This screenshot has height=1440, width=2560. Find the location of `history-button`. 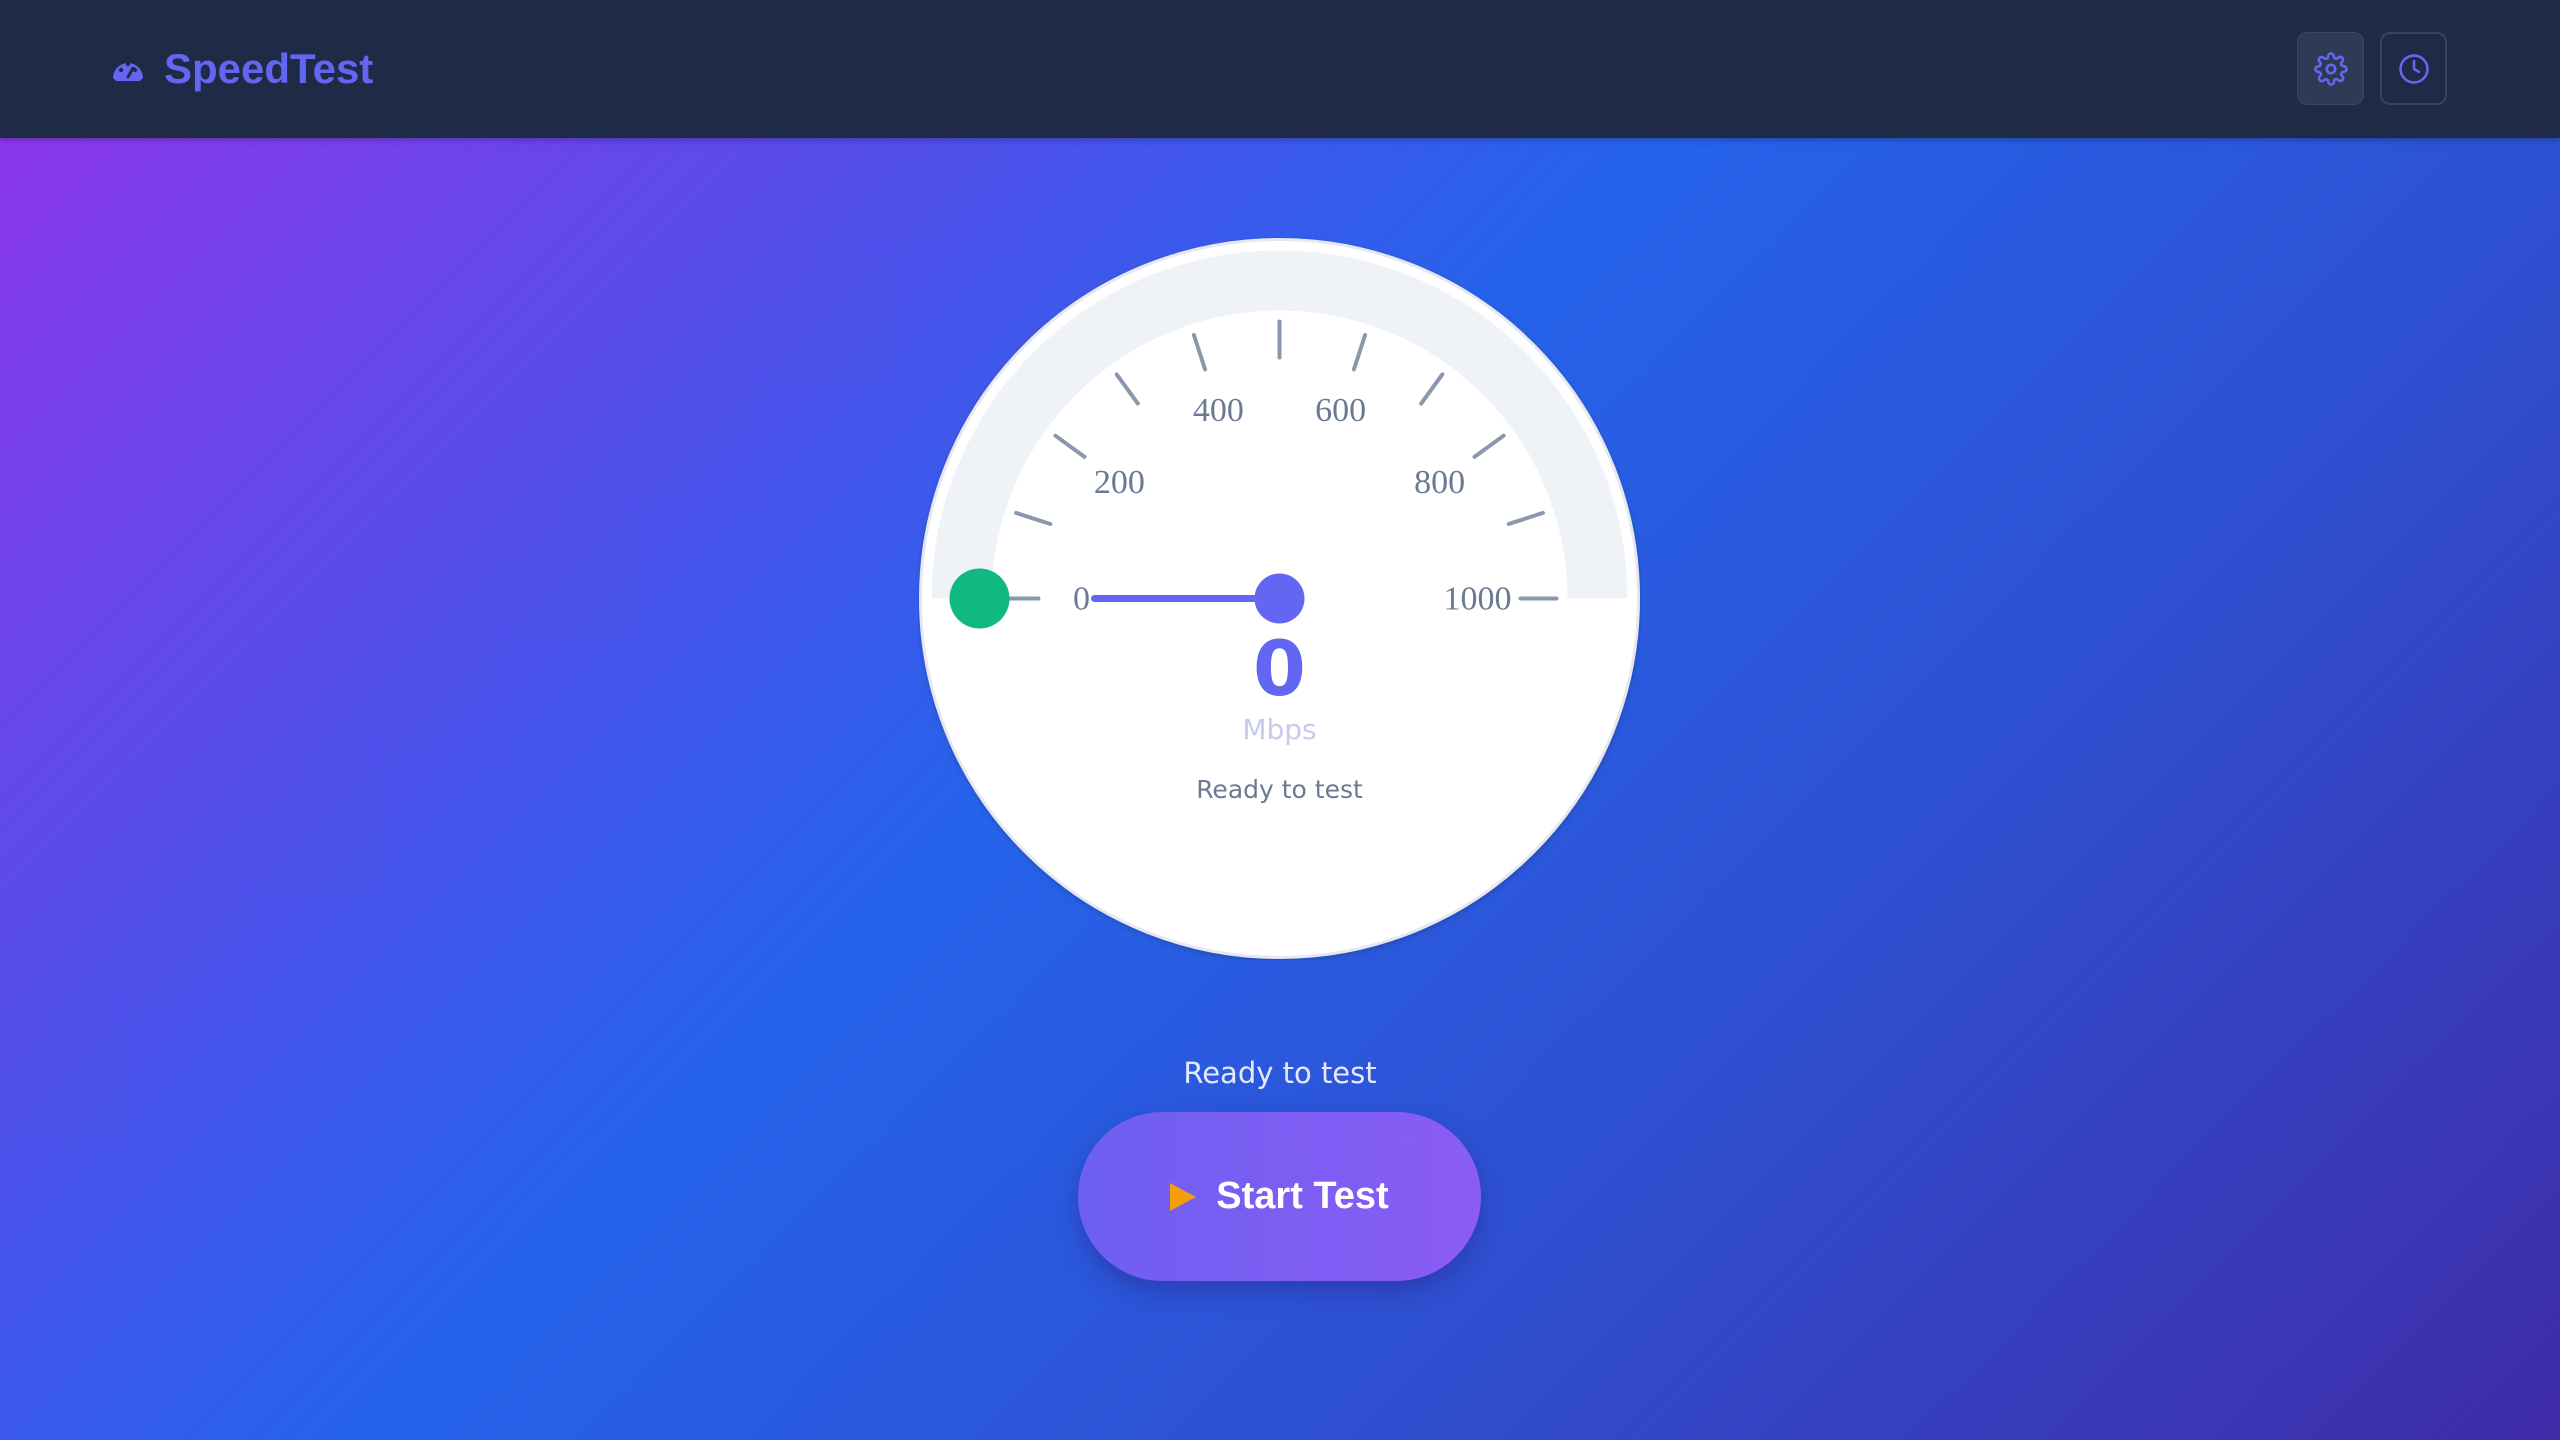

history-button is located at coordinates (2413, 68).